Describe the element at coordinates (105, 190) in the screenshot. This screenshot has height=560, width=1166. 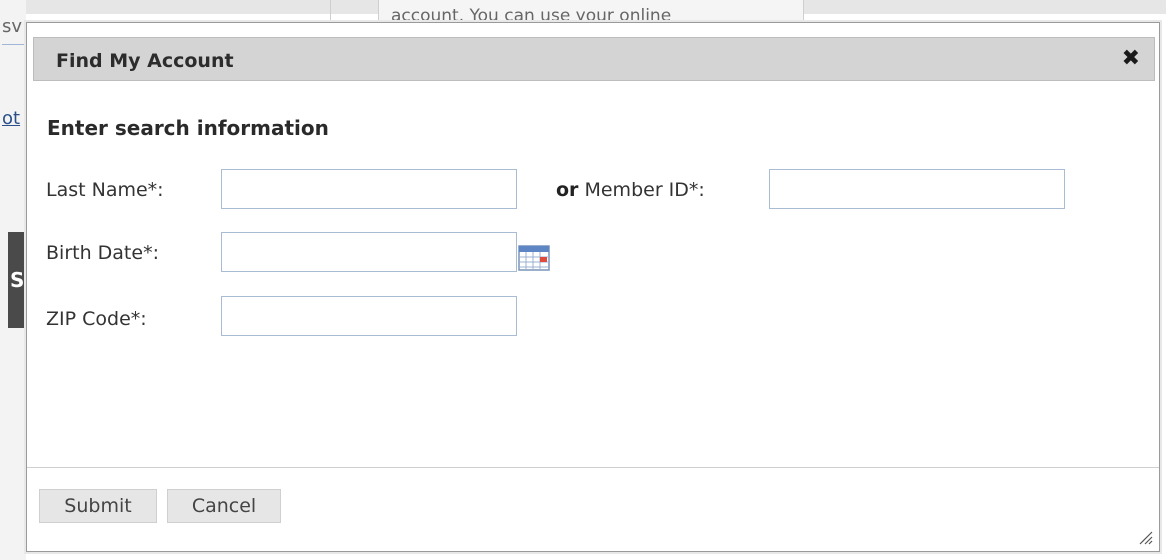
I see `last-name-label: Last Name*:` at that location.